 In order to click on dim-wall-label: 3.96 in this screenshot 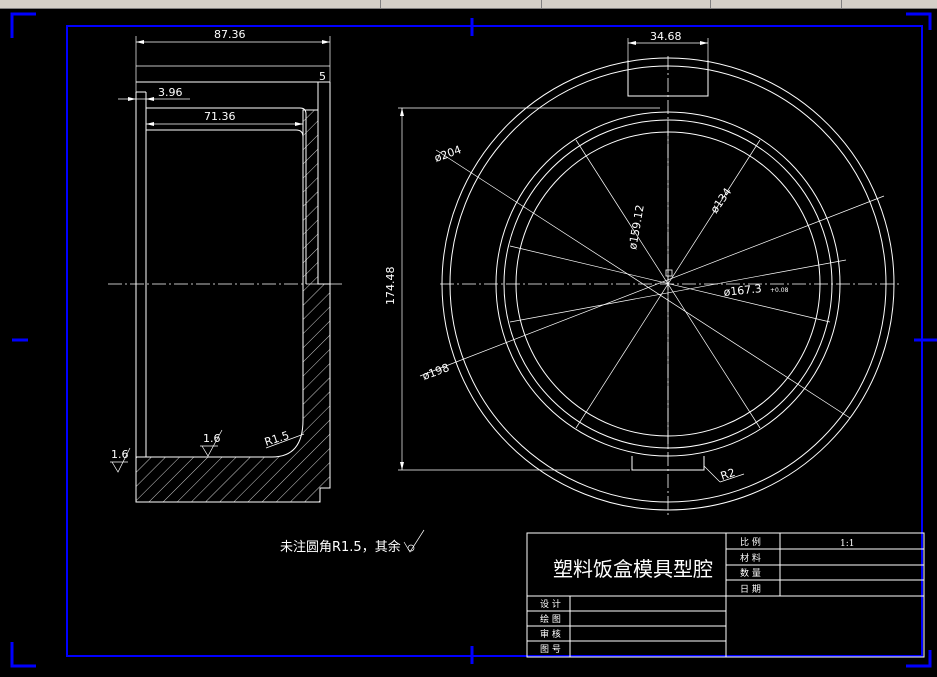, I will do `click(170, 92)`.